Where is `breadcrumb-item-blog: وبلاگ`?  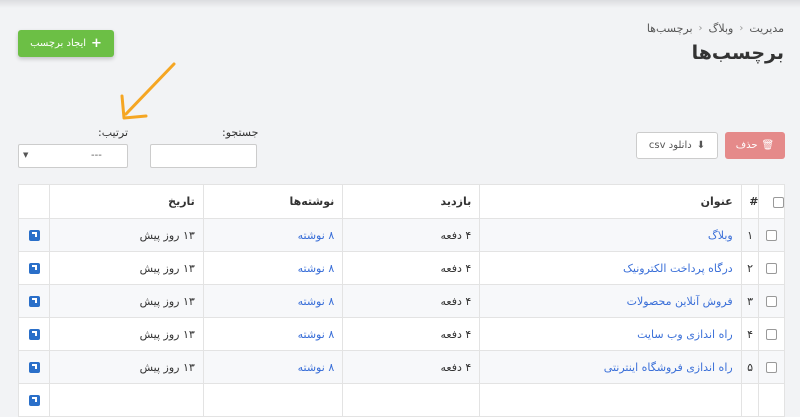 breadcrumb-item-blog: وبلاگ is located at coordinates (721, 28).